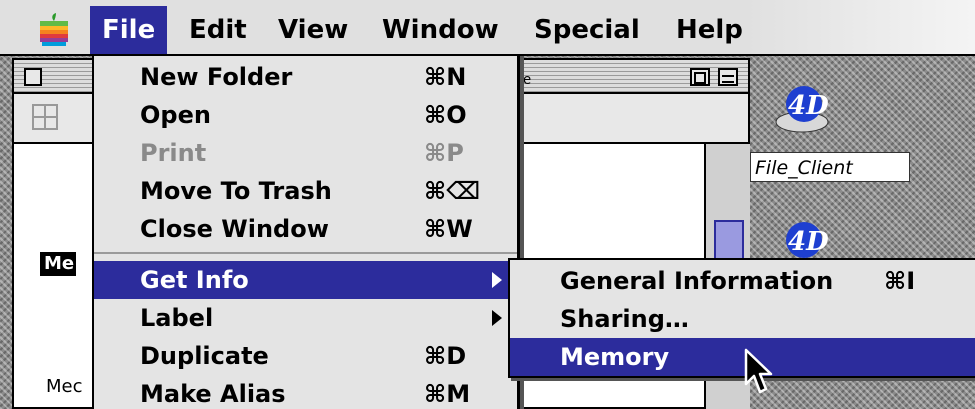 Image resolution: width=975 pixels, height=409 pixels. What do you see at coordinates (700, 77) in the screenshot?
I see `window-zoom-box` at bounding box center [700, 77].